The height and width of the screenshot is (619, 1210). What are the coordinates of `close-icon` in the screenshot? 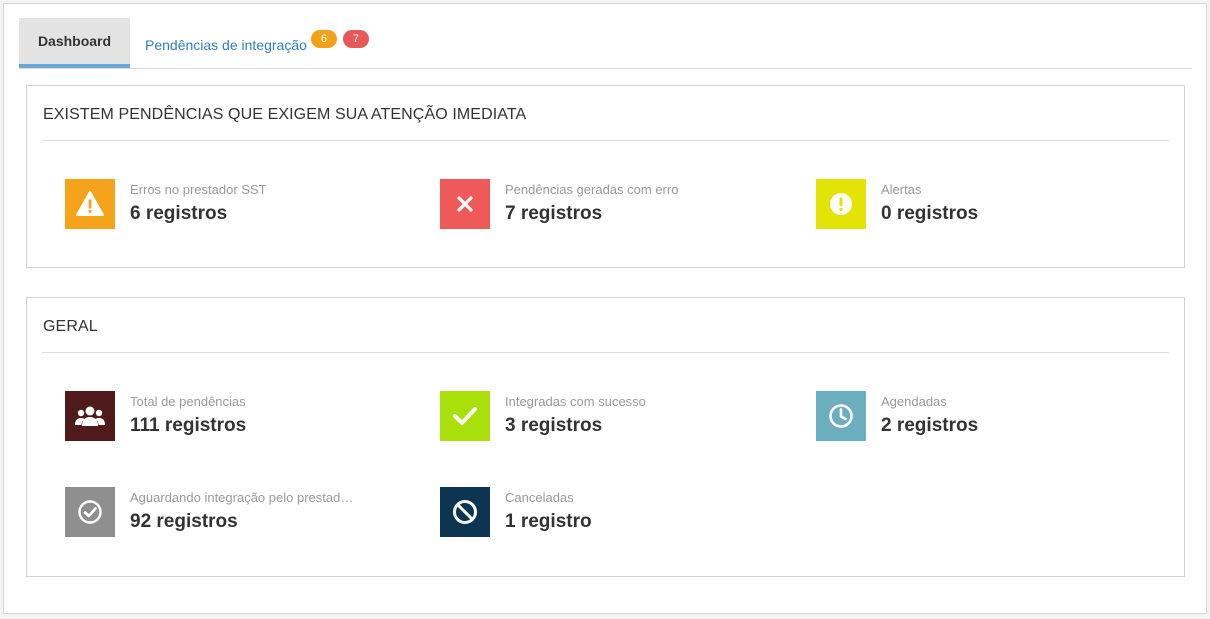 It's located at (465, 204).